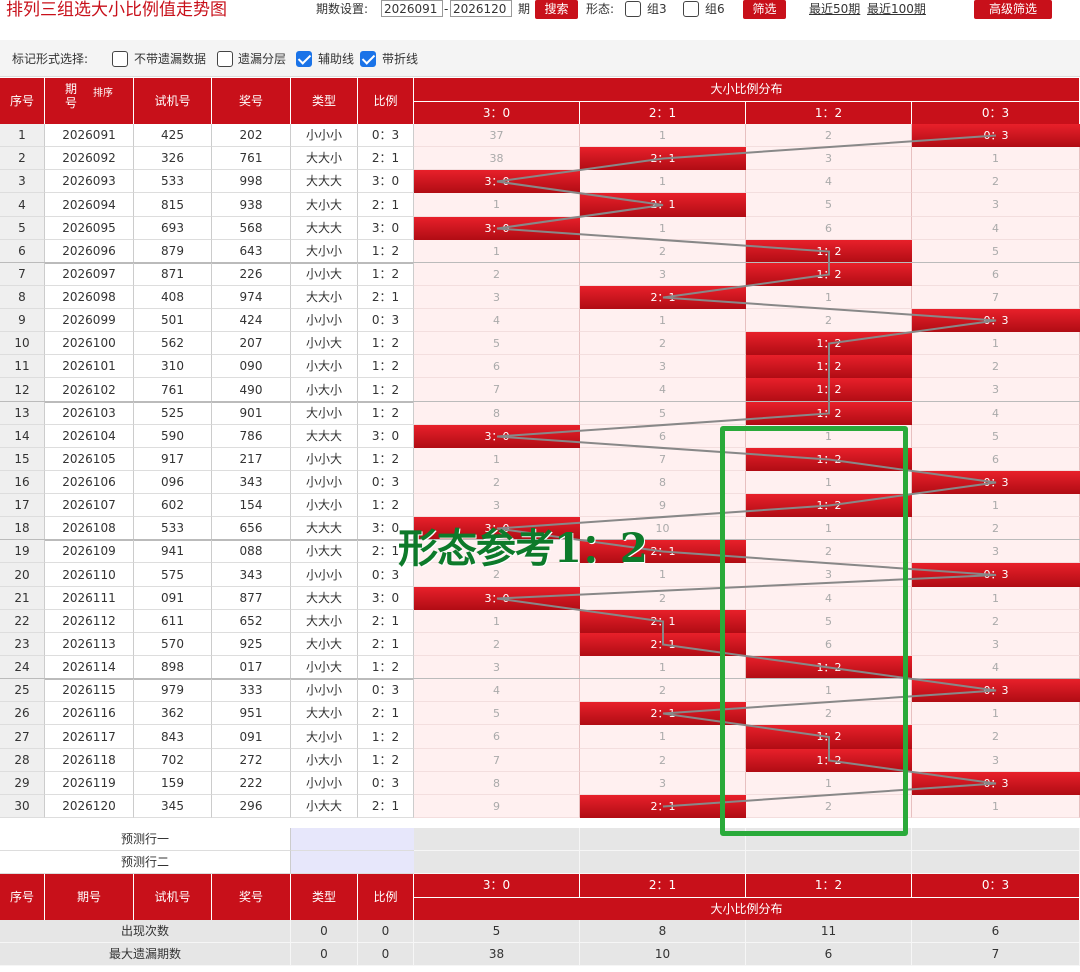 The width and height of the screenshot is (1080, 972). Describe the element at coordinates (89, 551) in the screenshot. I see `row-period: 2026109` at that location.